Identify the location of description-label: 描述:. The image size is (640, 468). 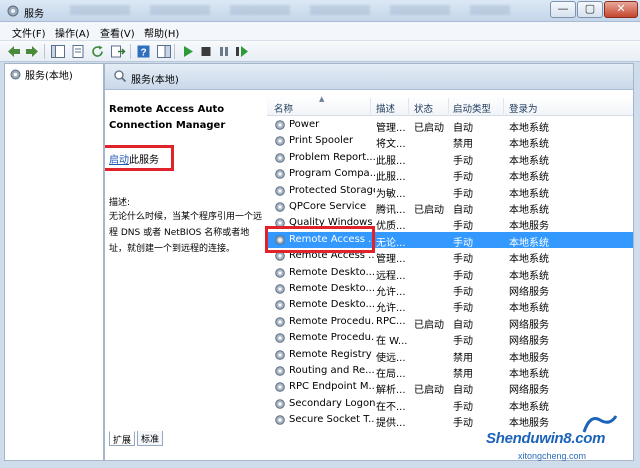
(120, 203).